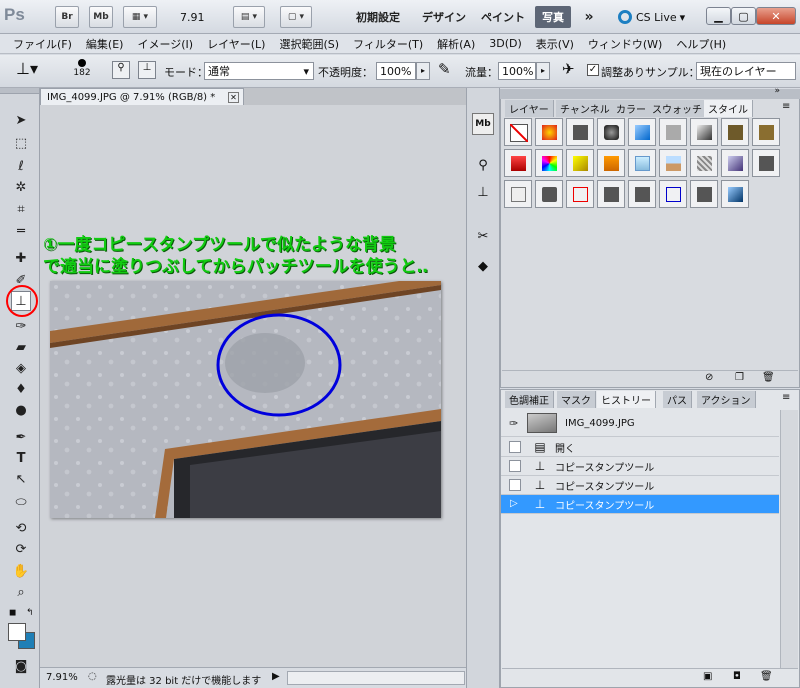  What do you see at coordinates (21, 231) in the screenshot?
I see `ruler-tool: ═` at bounding box center [21, 231].